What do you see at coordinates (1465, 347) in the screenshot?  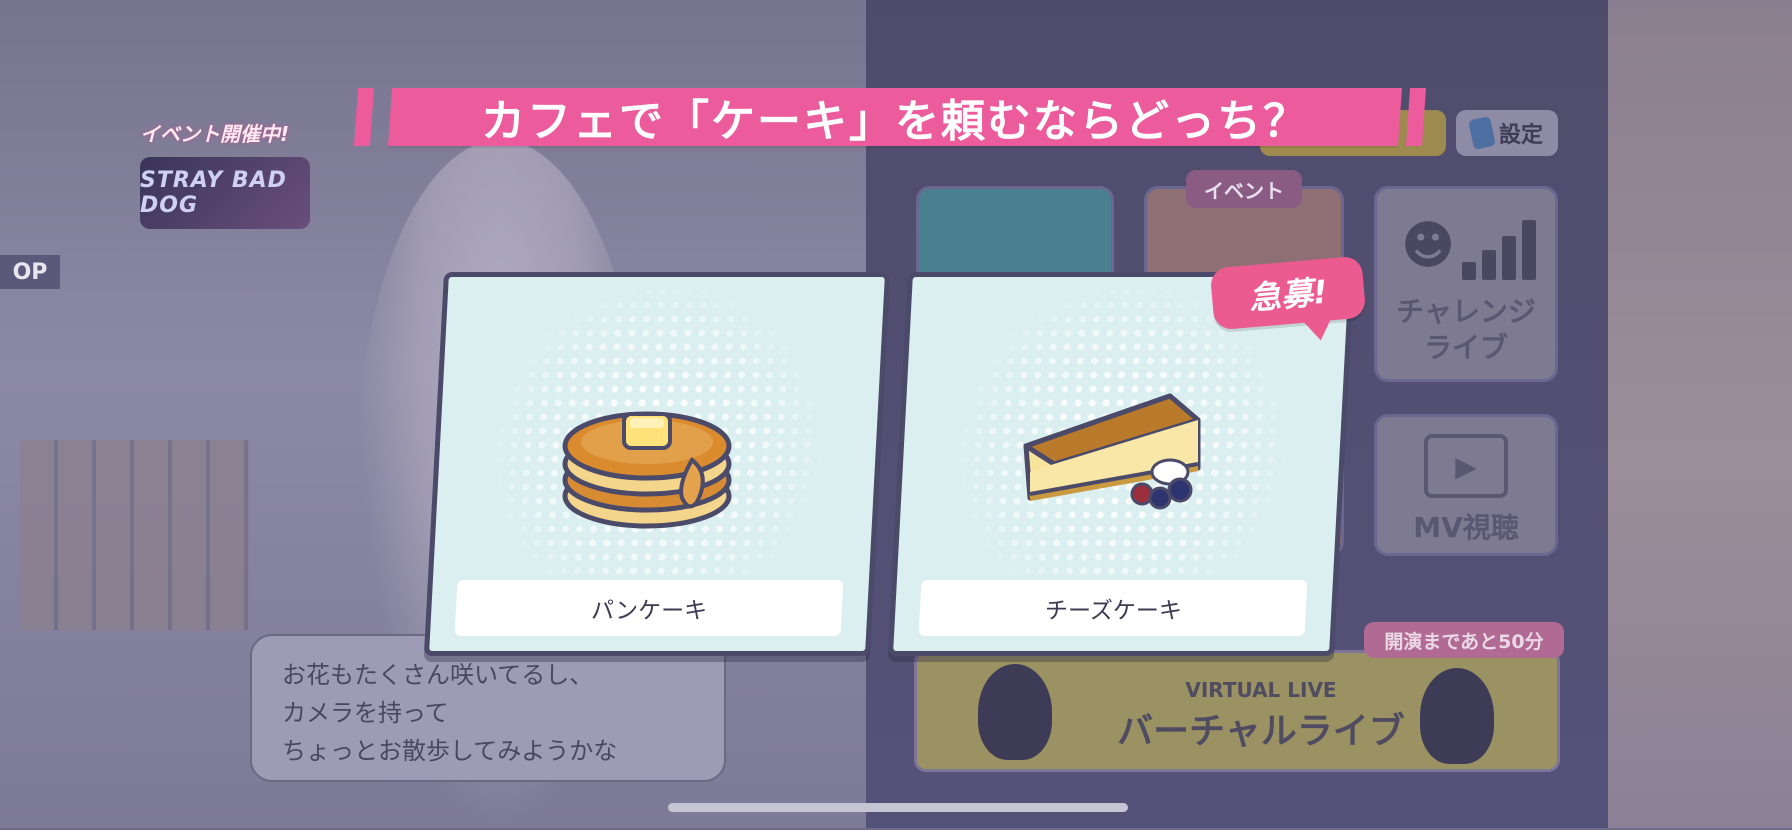 I see `challenge-live-line: ライブ` at bounding box center [1465, 347].